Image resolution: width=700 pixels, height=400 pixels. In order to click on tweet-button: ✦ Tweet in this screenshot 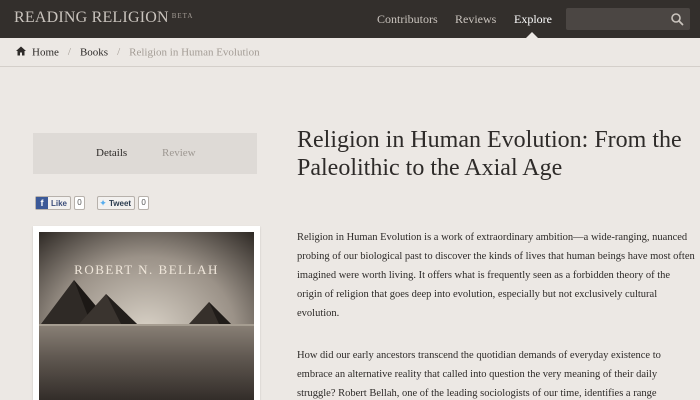, I will do `click(116, 203)`.